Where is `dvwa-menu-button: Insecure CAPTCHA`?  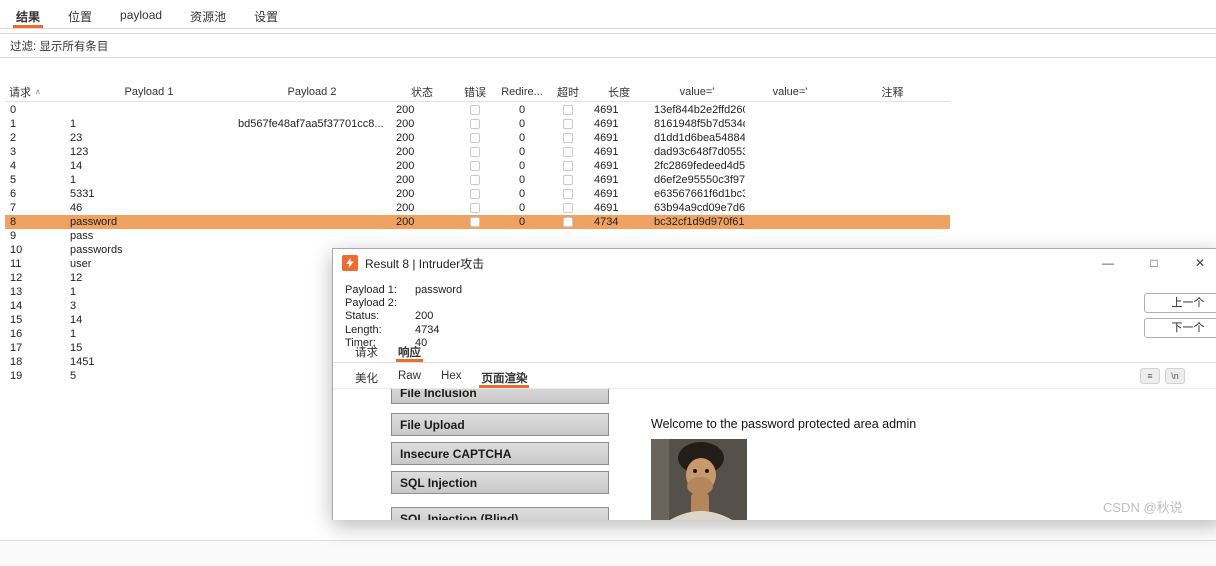 dvwa-menu-button: Insecure CAPTCHA is located at coordinates (500, 453).